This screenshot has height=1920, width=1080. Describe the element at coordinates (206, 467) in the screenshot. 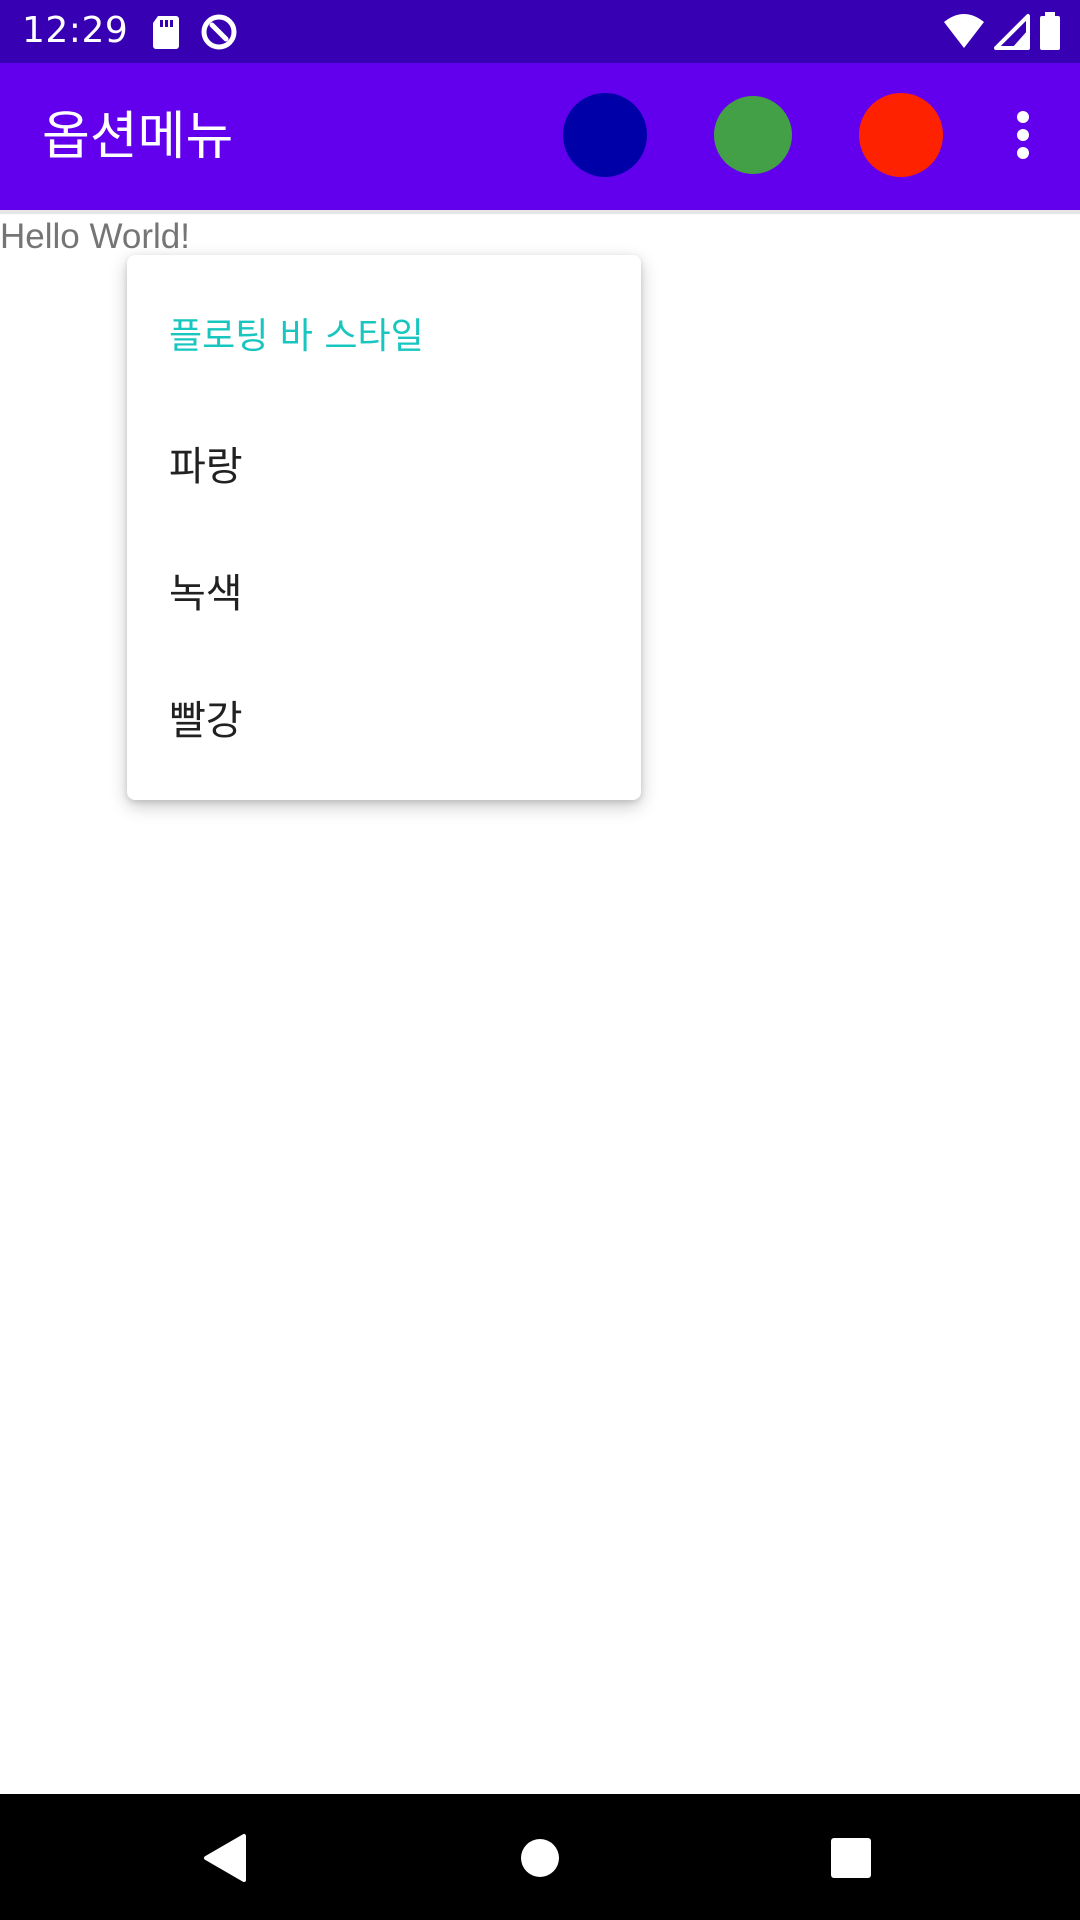

I see `menu-item-label: 파랑` at that location.